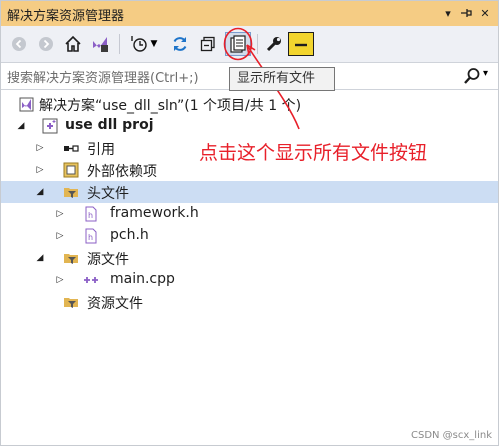  Describe the element at coordinates (313, 153) in the screenshot. I see `annotation-text: 点击这个显示所有文件按钮` at that location.